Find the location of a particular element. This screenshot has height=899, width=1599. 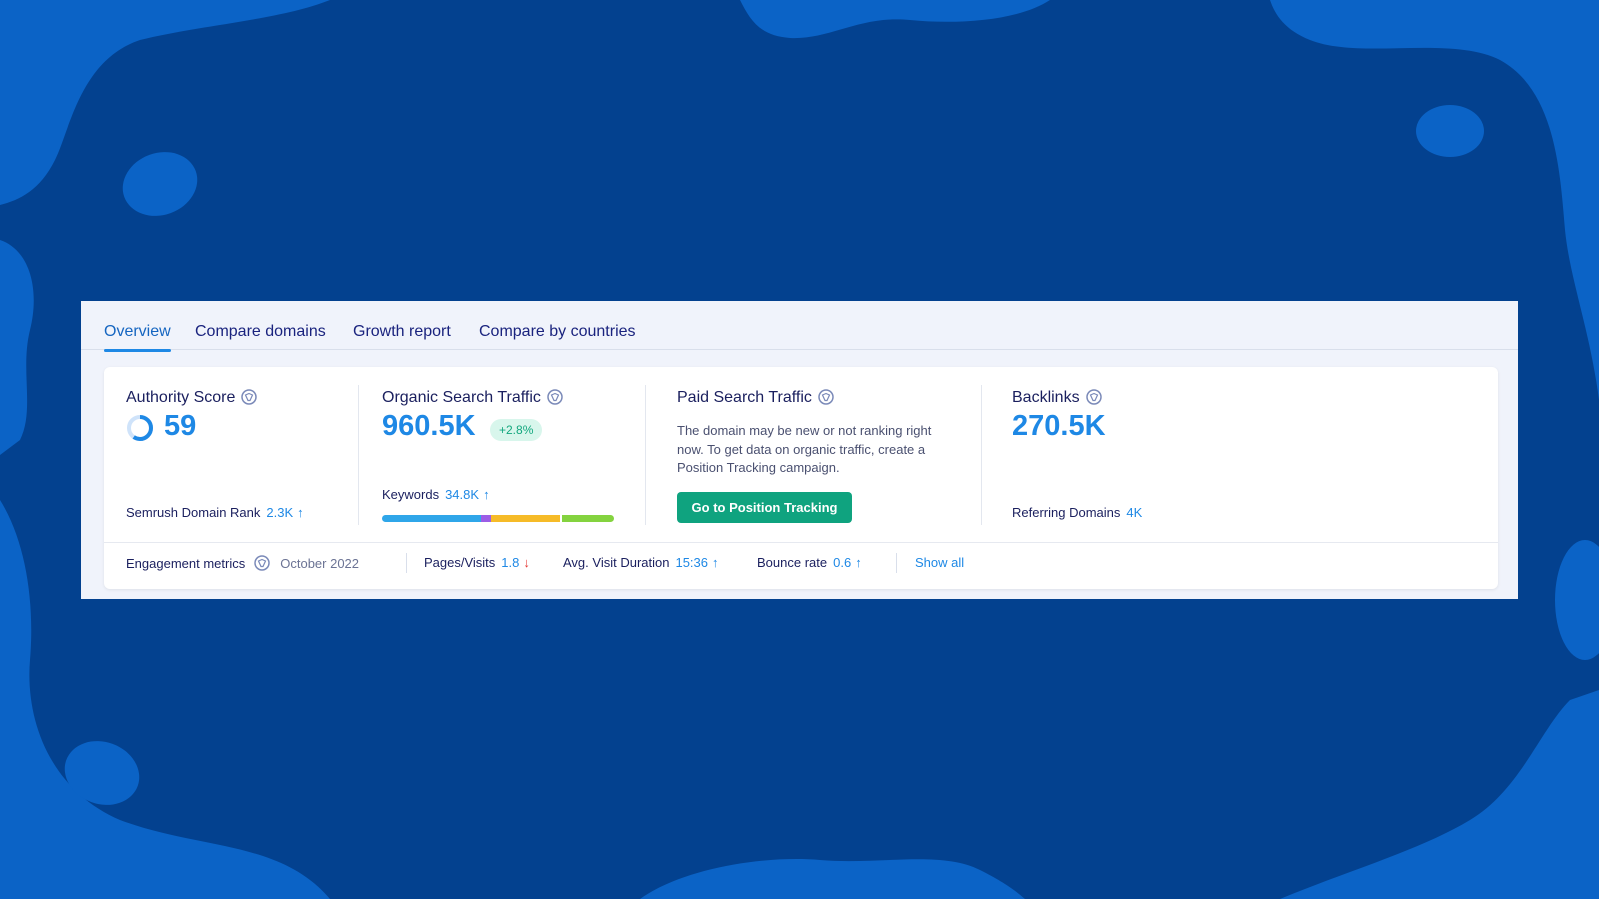

keywords-distribution-bar is located at coordinates (498, 518).